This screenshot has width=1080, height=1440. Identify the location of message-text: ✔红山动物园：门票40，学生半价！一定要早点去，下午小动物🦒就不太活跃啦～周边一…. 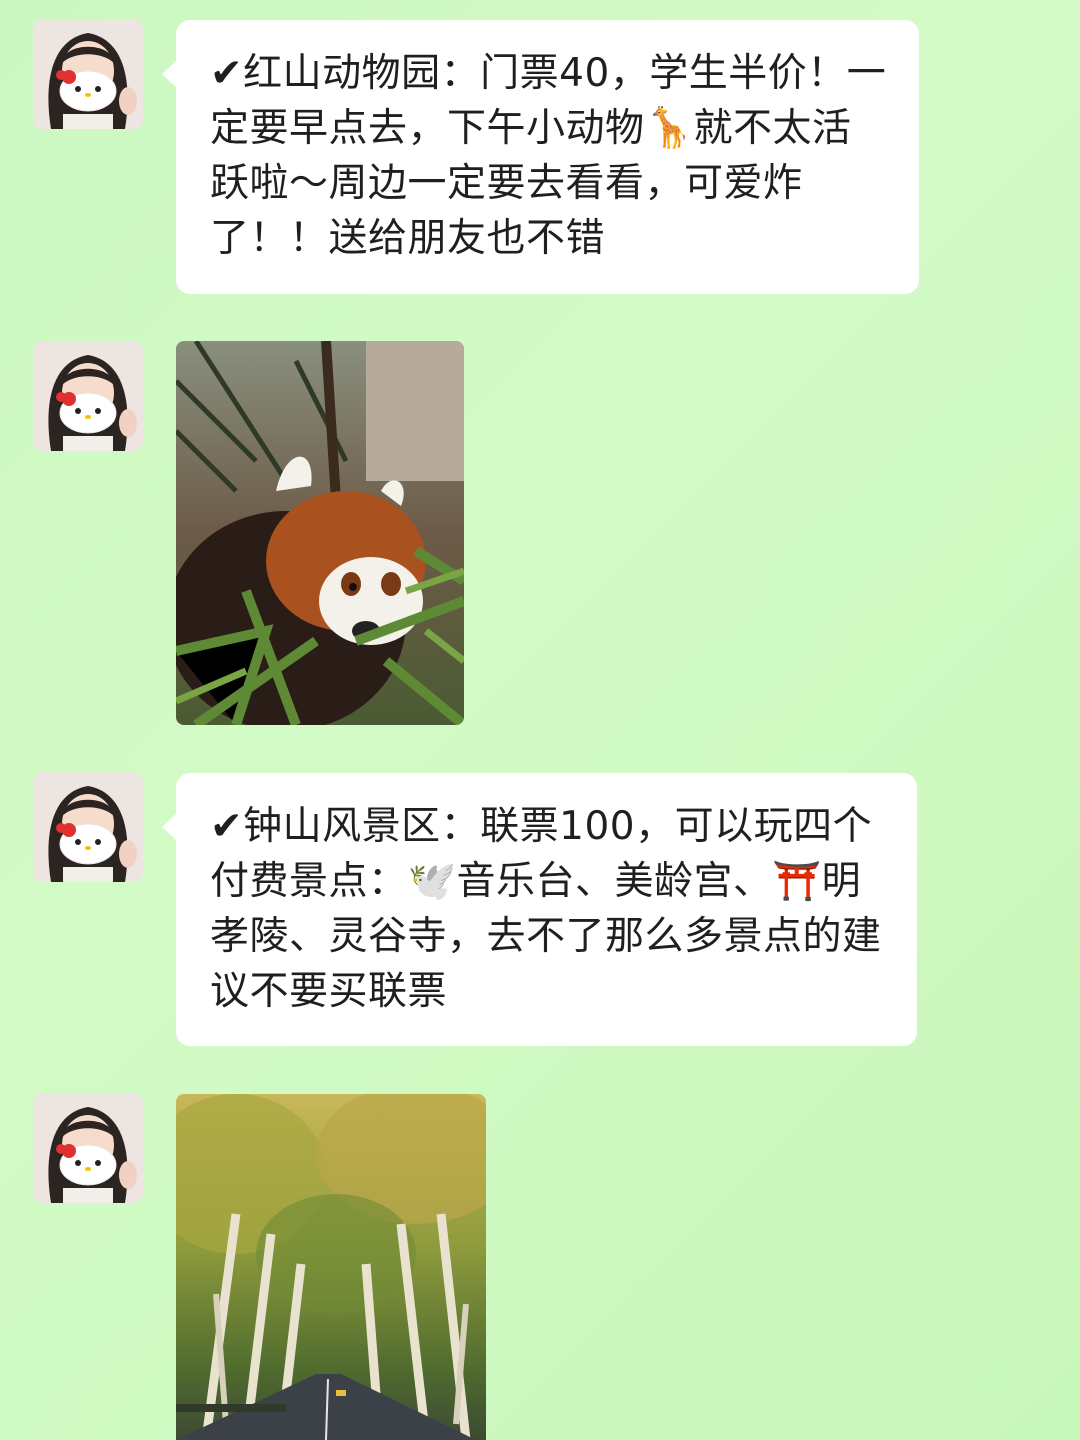
(548, 156).